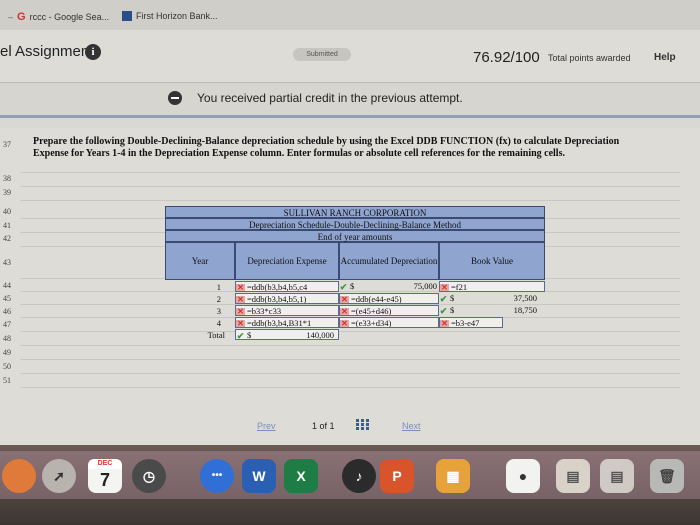  I want to click on status-badge: Submitted, so click(322, 54).